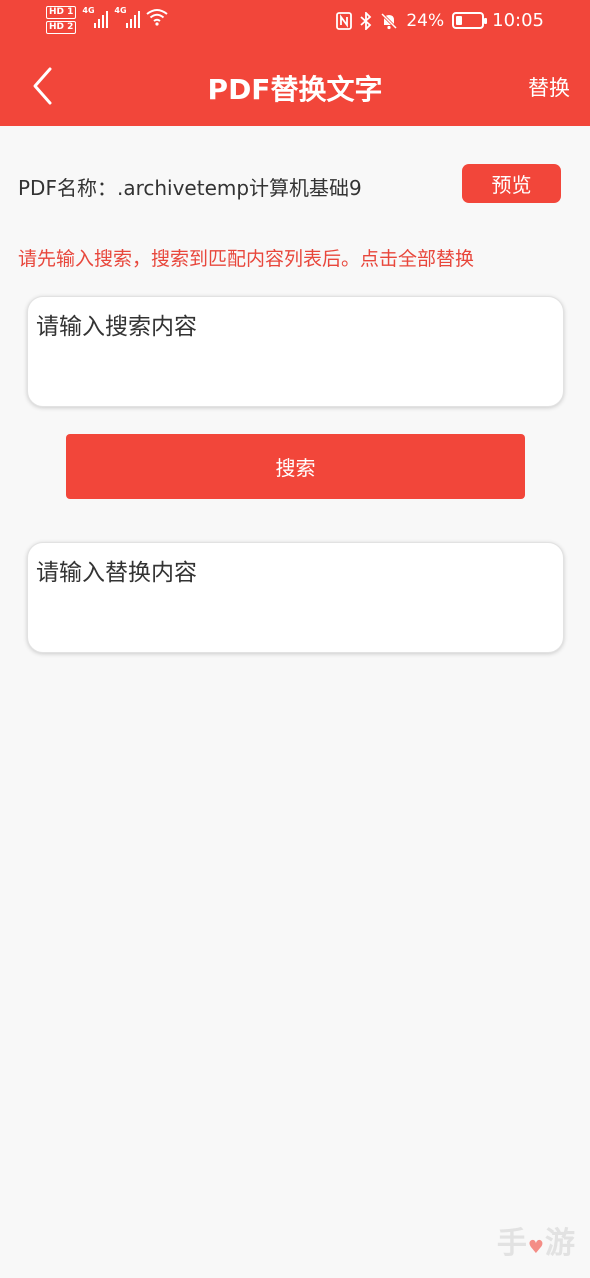 This screenshot has height=1278, width=590. I want to click on status-bar: HD 1 HD 2 4G 4G 24% 10:05, so click(295, 23).